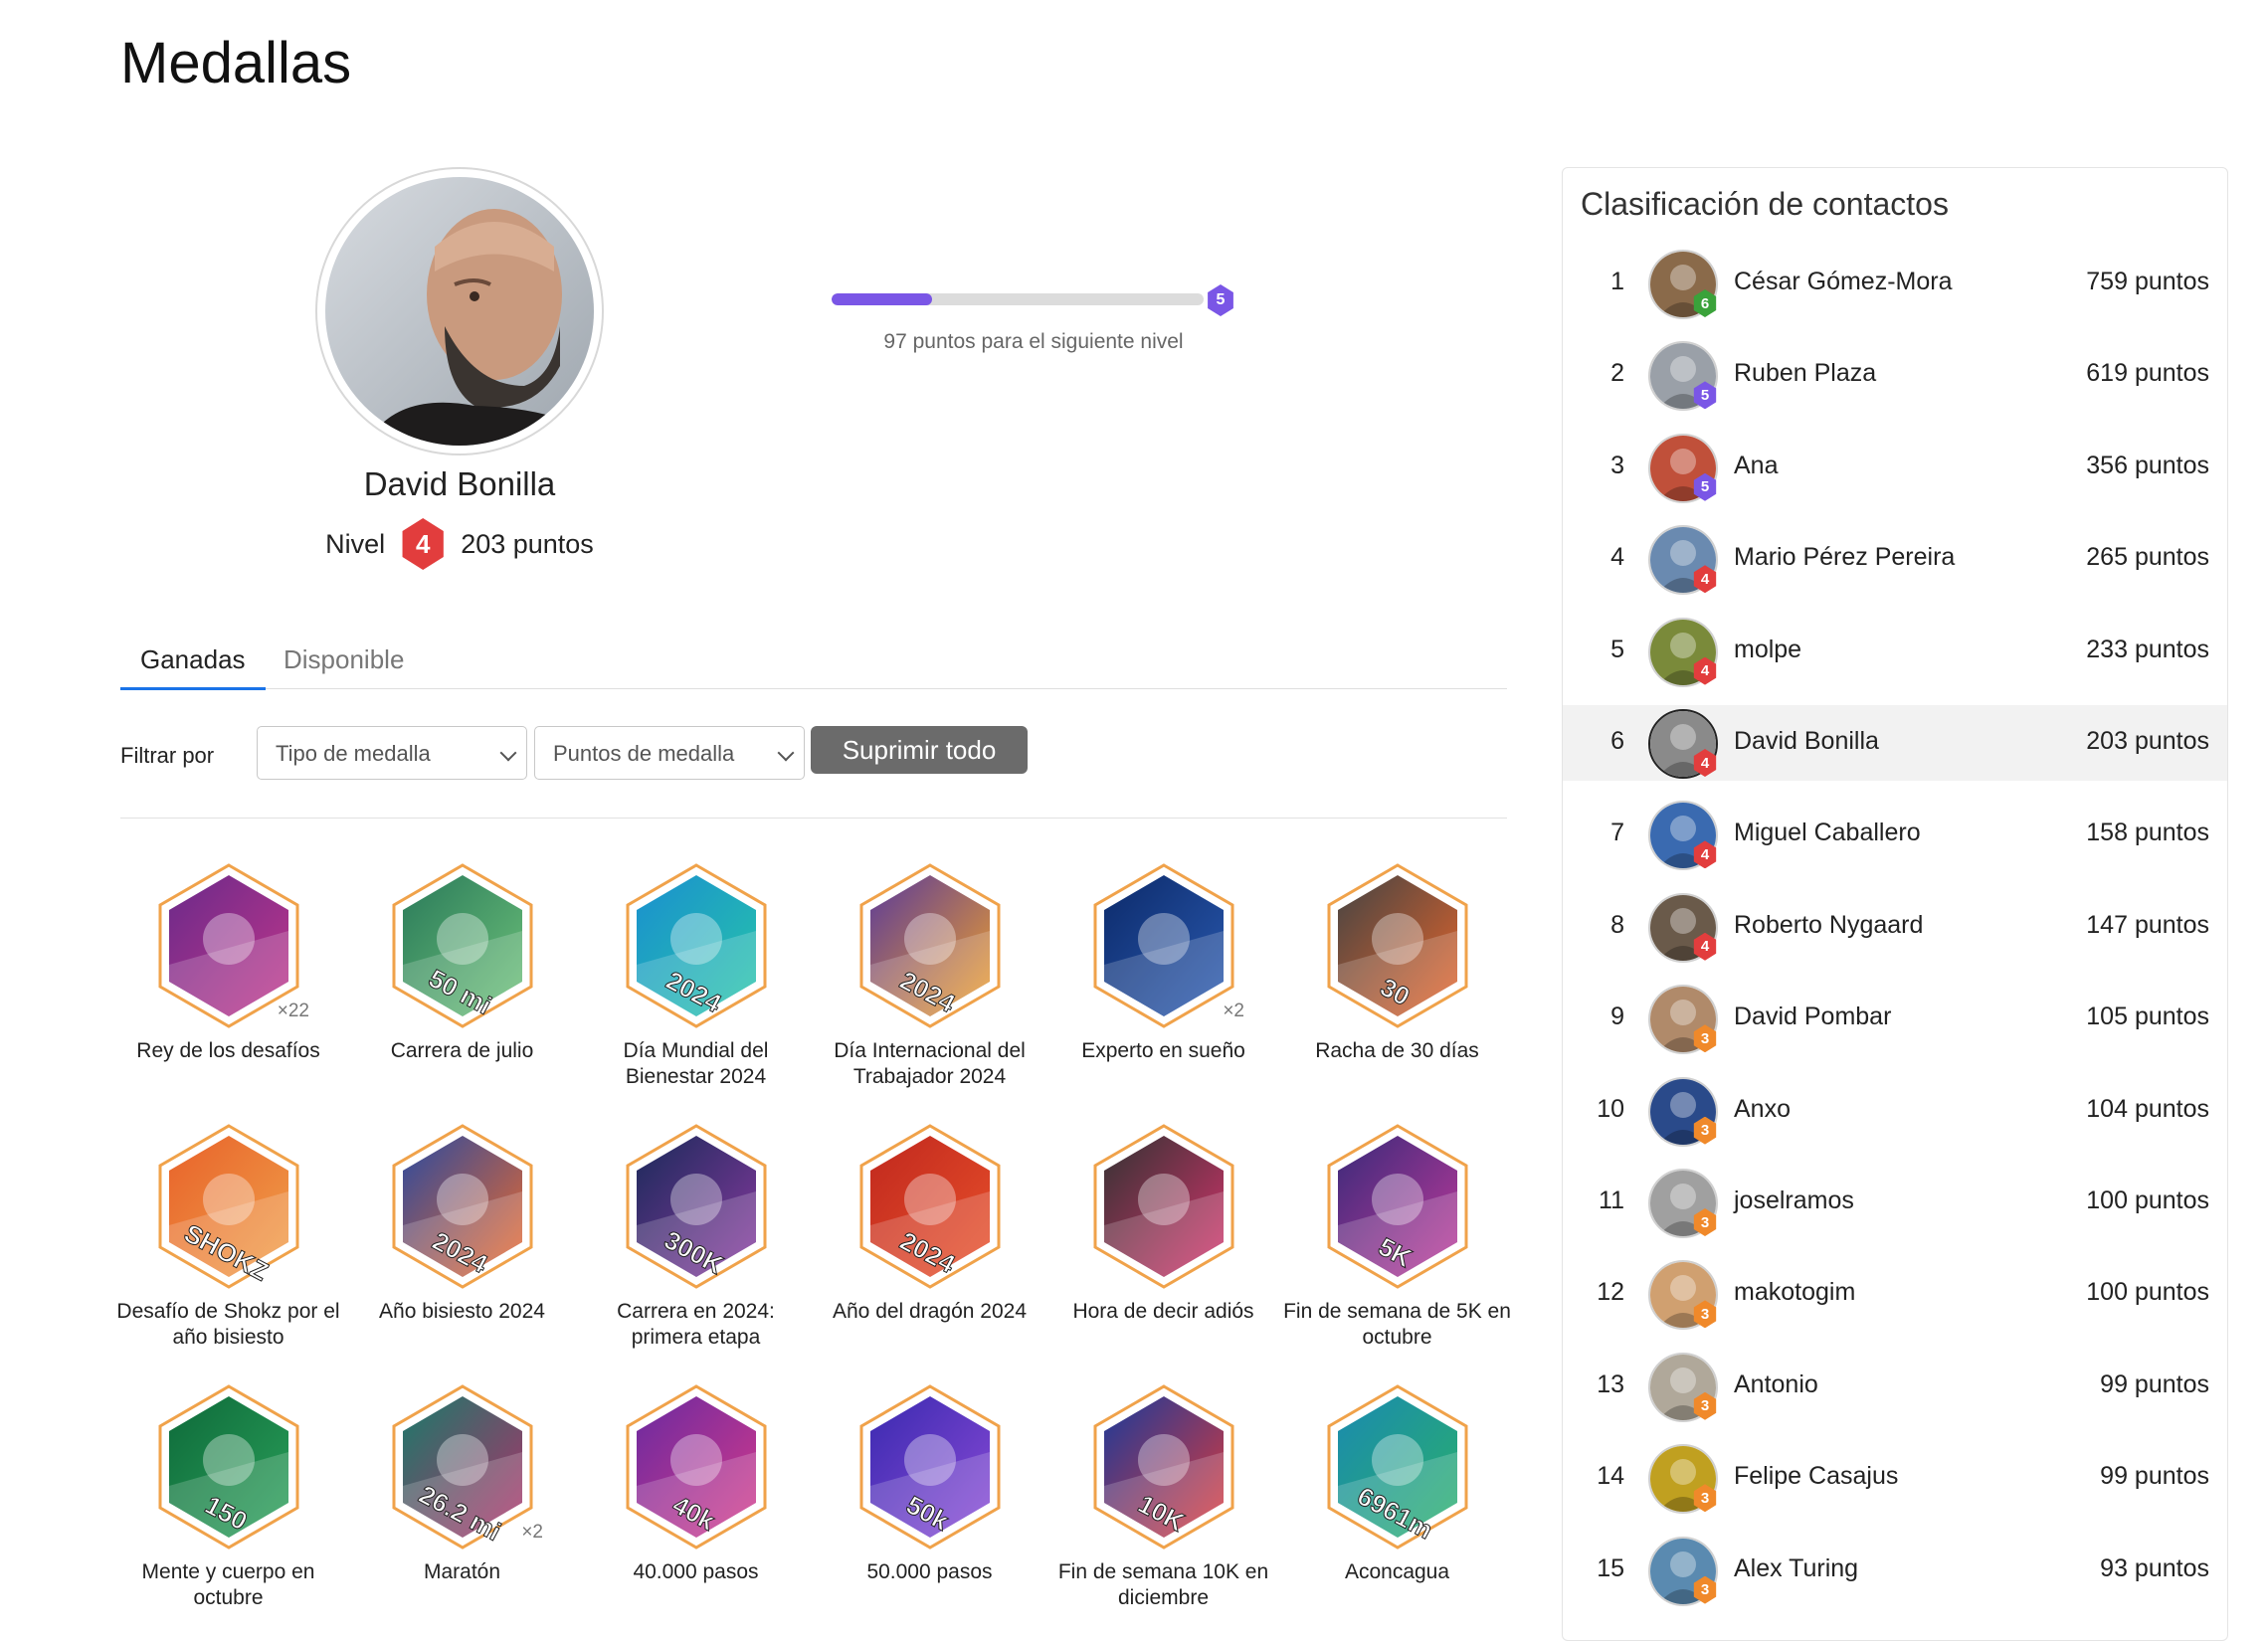 This screenshot has width=2268, height=1641. Describe the element at coordinates (1776, 1384) in the screenshot. I see `contact-name: Antonio` at that location.